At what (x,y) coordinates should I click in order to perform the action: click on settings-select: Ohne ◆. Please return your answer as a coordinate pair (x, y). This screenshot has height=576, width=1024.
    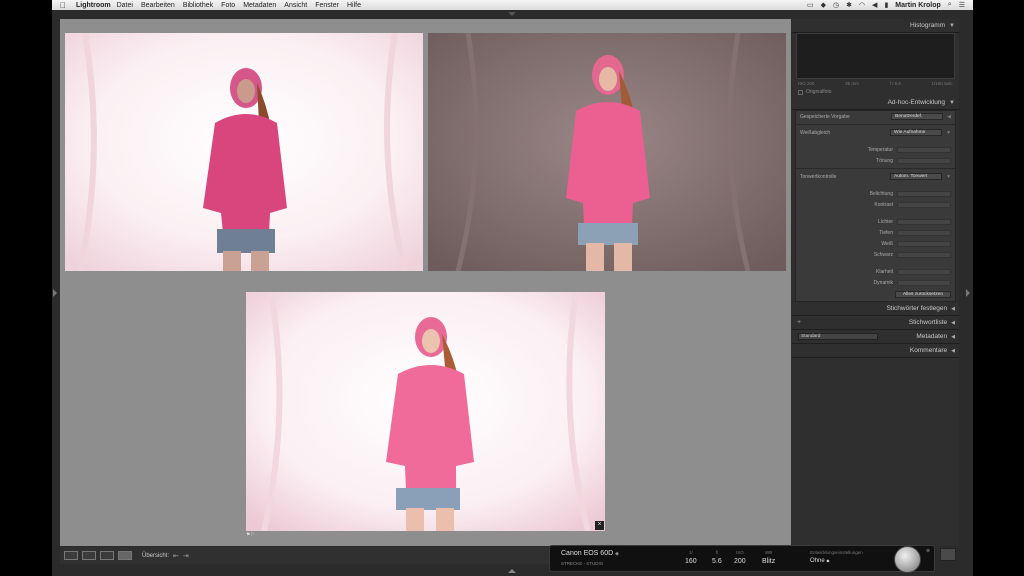
    Looking at the image, I should click on (836, 561).